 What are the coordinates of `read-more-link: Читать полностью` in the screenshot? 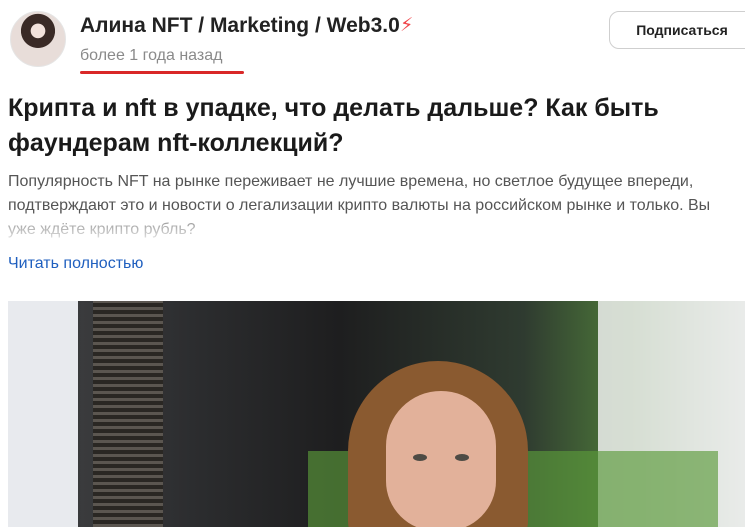 It's located at (75, 264).